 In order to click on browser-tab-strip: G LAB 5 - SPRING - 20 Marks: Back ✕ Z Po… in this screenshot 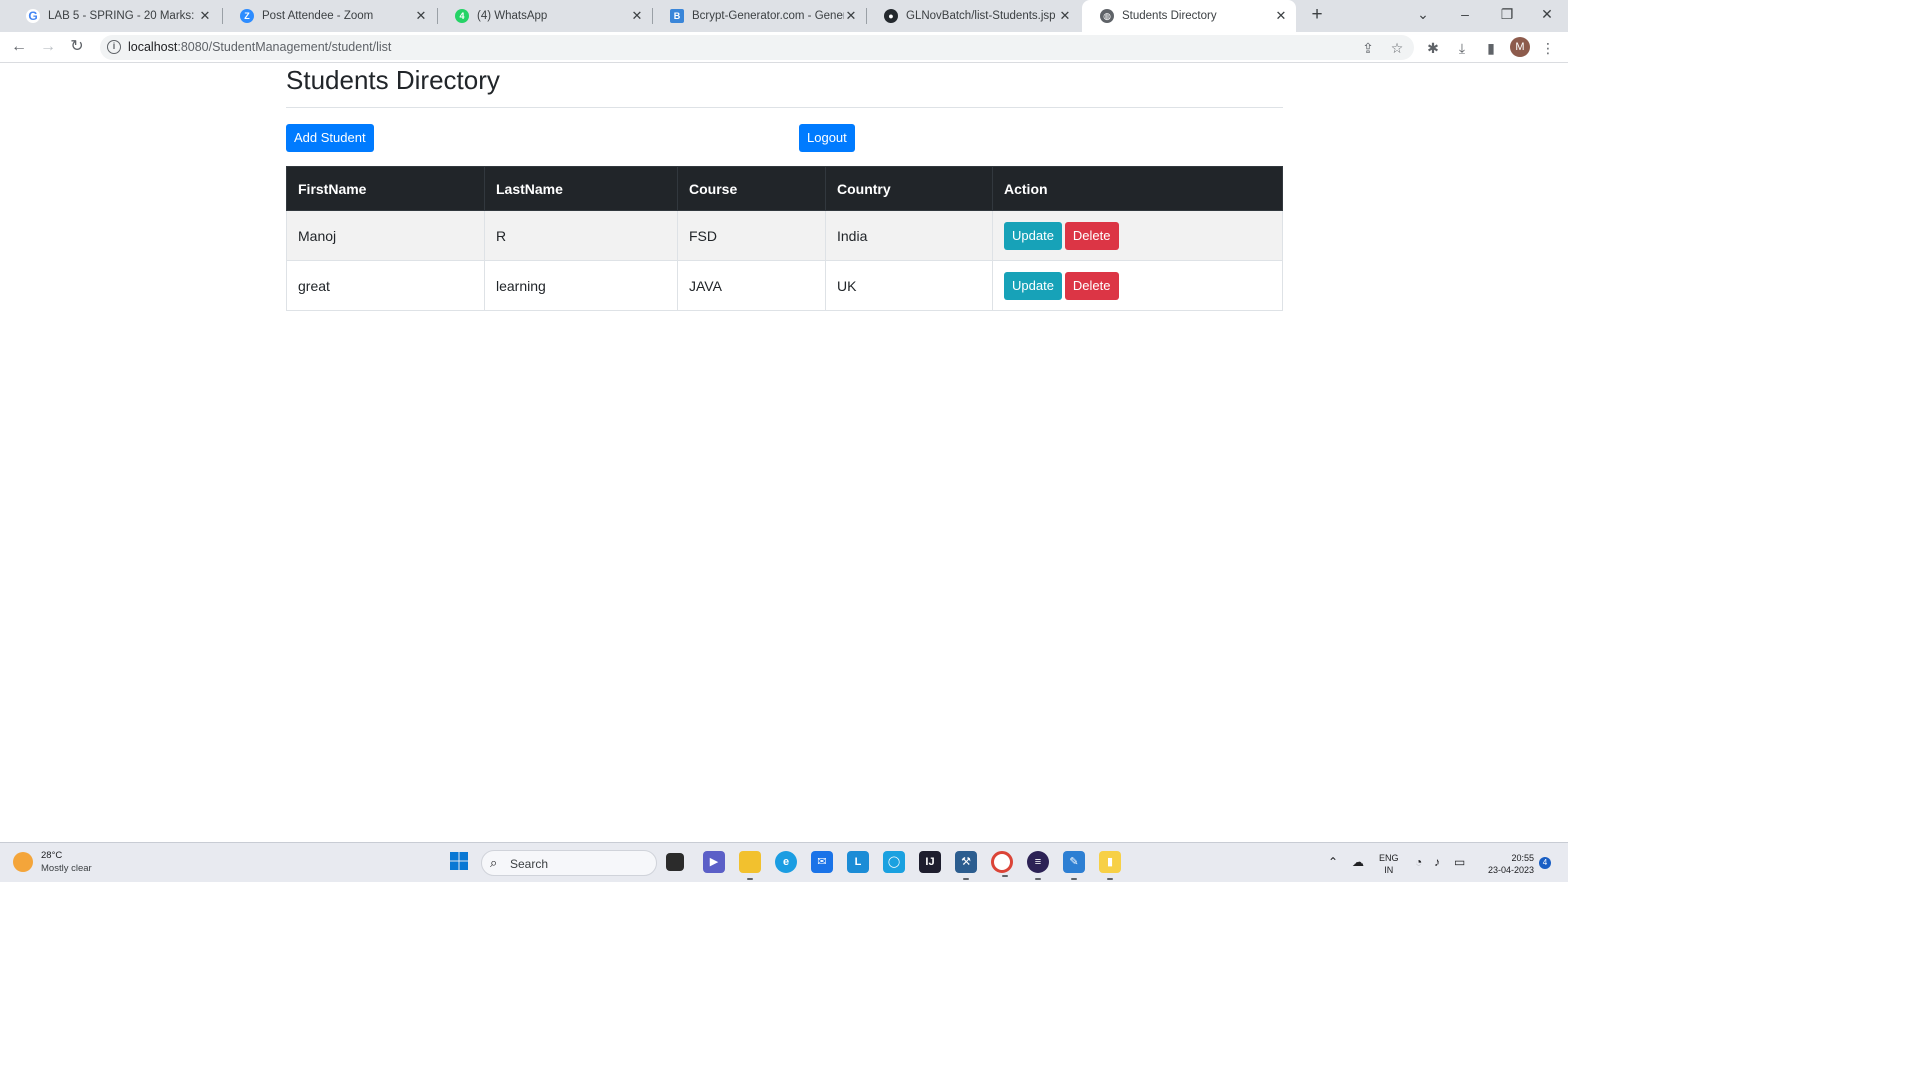, I will do `click(784, 16)`.